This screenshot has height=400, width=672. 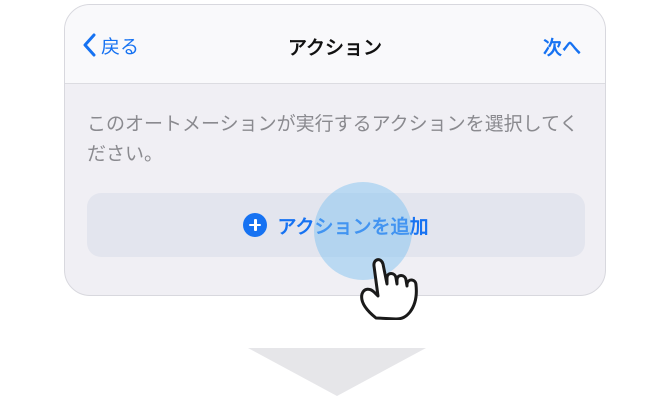 What do you see at coordinates (337, 372) in the screenshot?
I see `down-arrow-icon` at bounding box center [337, 372].